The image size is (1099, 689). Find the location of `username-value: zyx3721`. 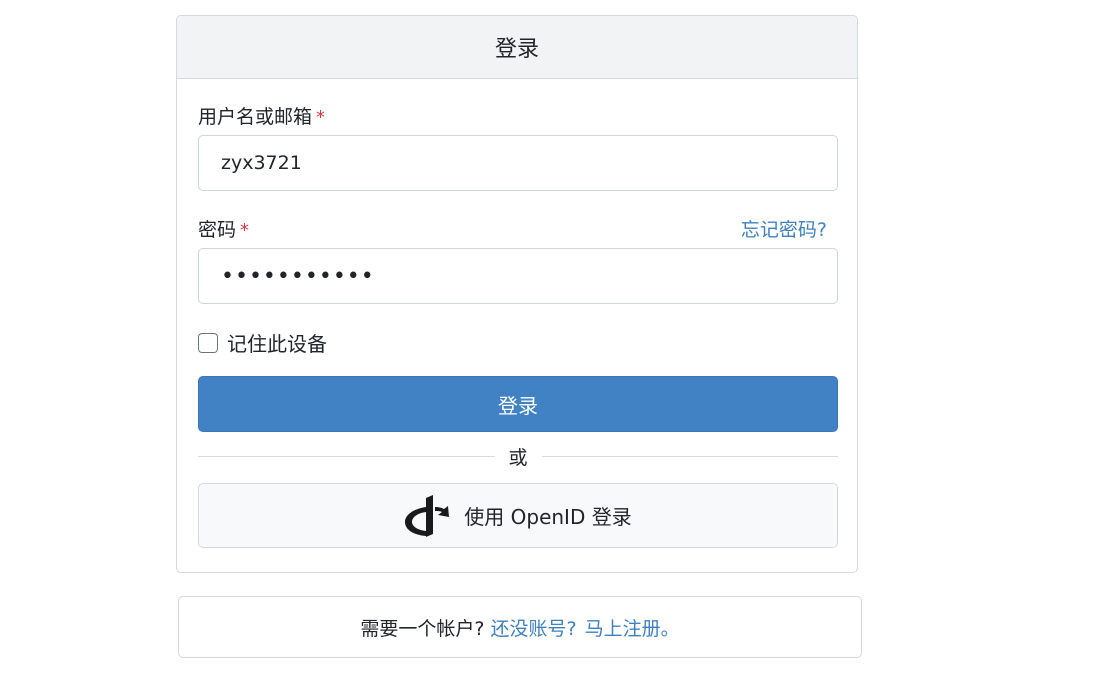

username-value: zyx3721 is located at coordinates (261, 163).